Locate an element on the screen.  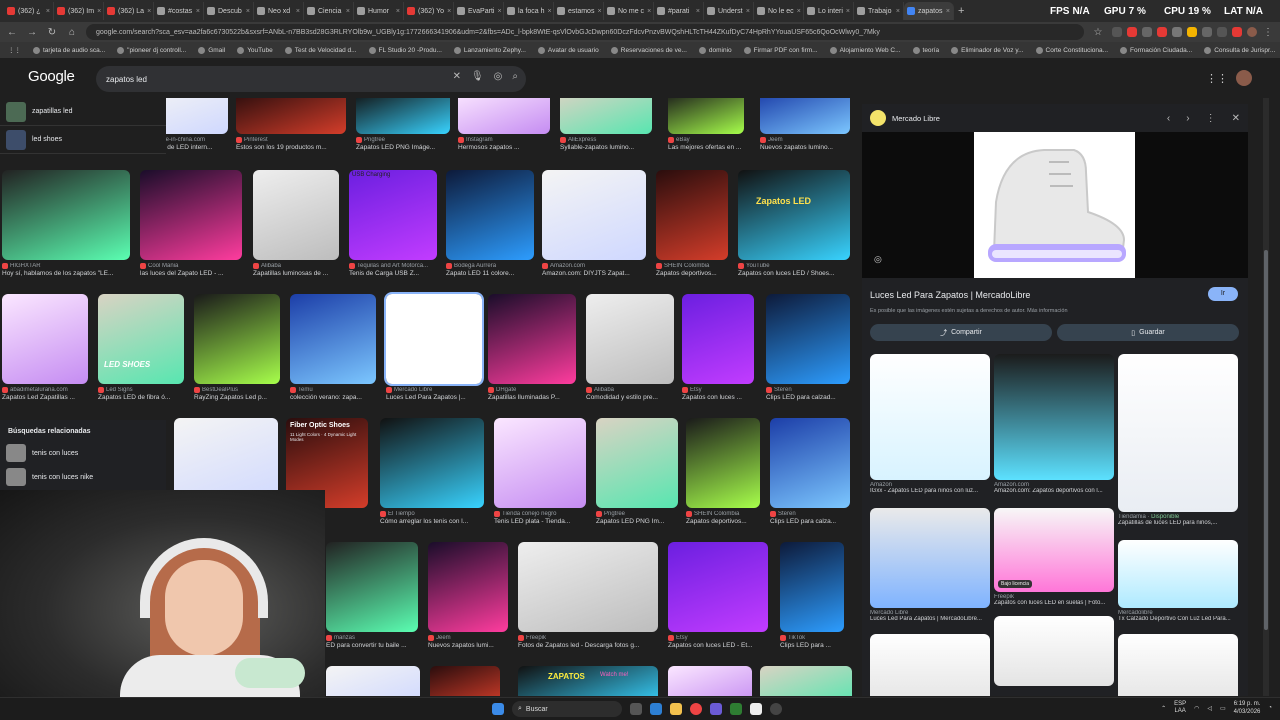
lens-icon: ◎ is located at coordinates (498, 76).